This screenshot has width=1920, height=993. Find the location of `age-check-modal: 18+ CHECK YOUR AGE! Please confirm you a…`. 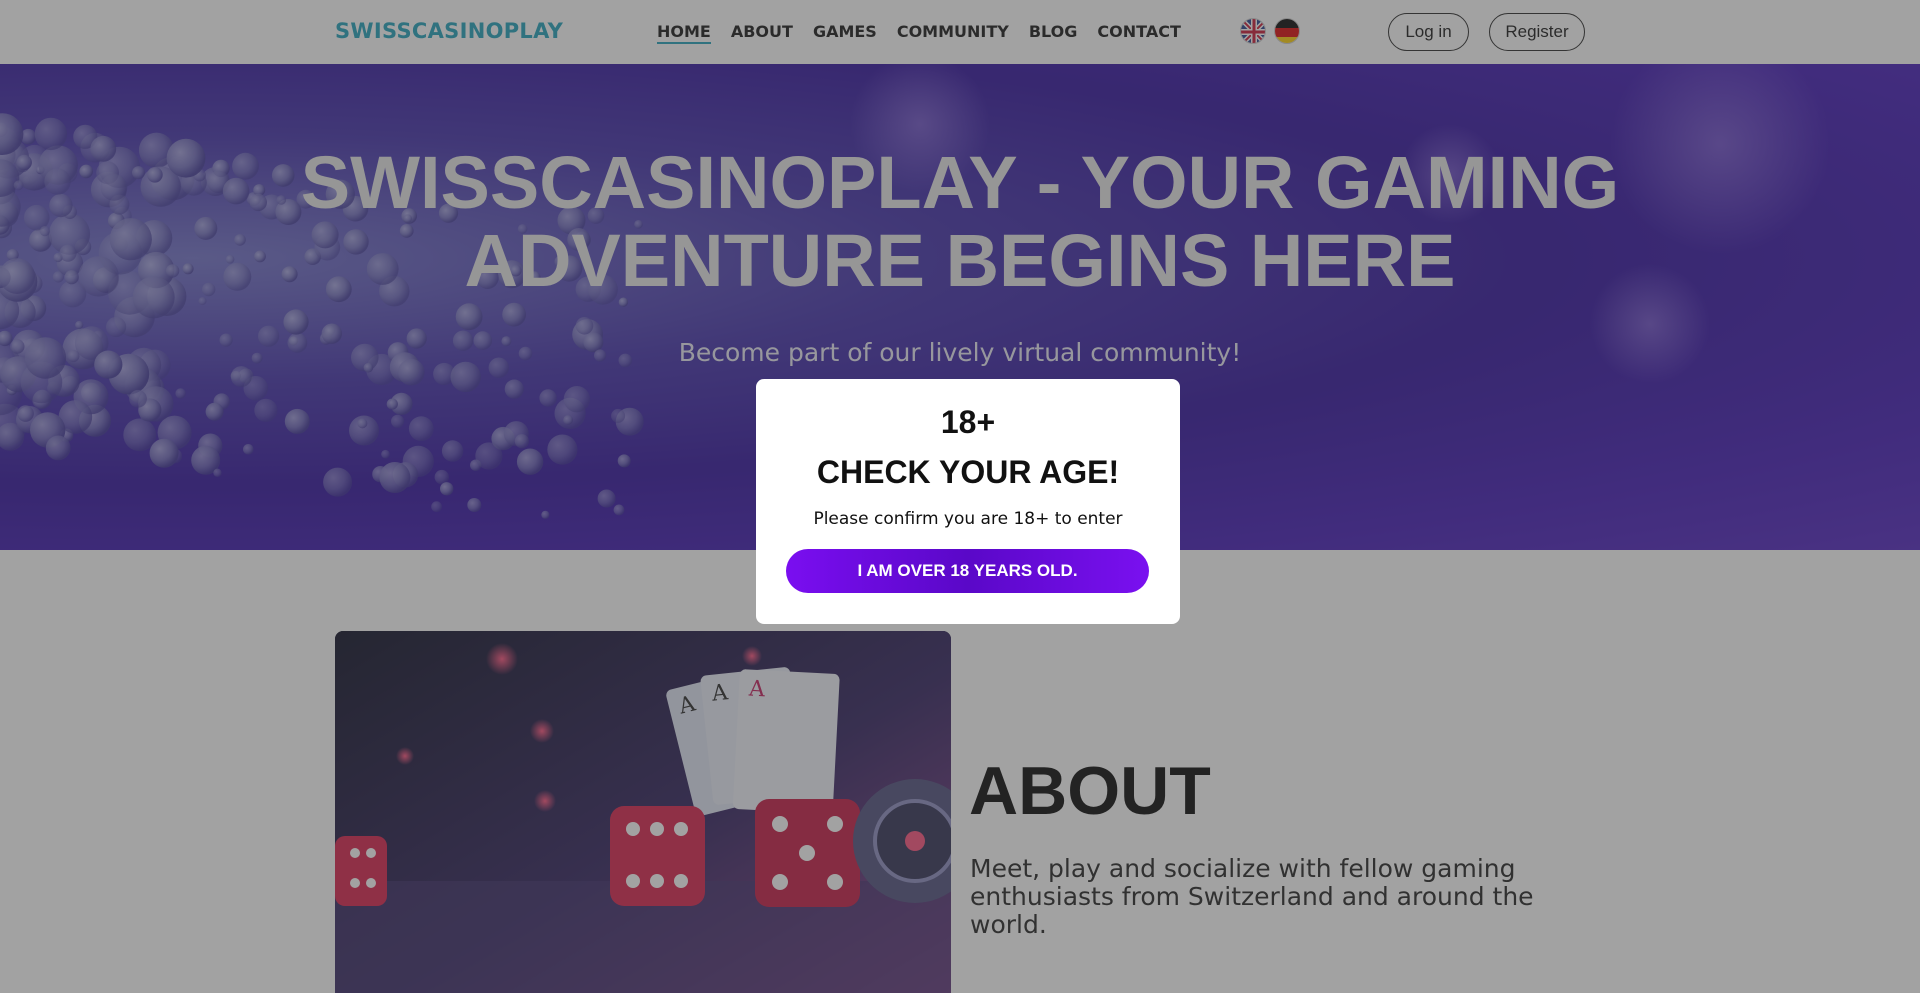

age-check-modal: 18+ CHECK YOUR AGE! Please confirm you a… is located at coordinates (968, 501).